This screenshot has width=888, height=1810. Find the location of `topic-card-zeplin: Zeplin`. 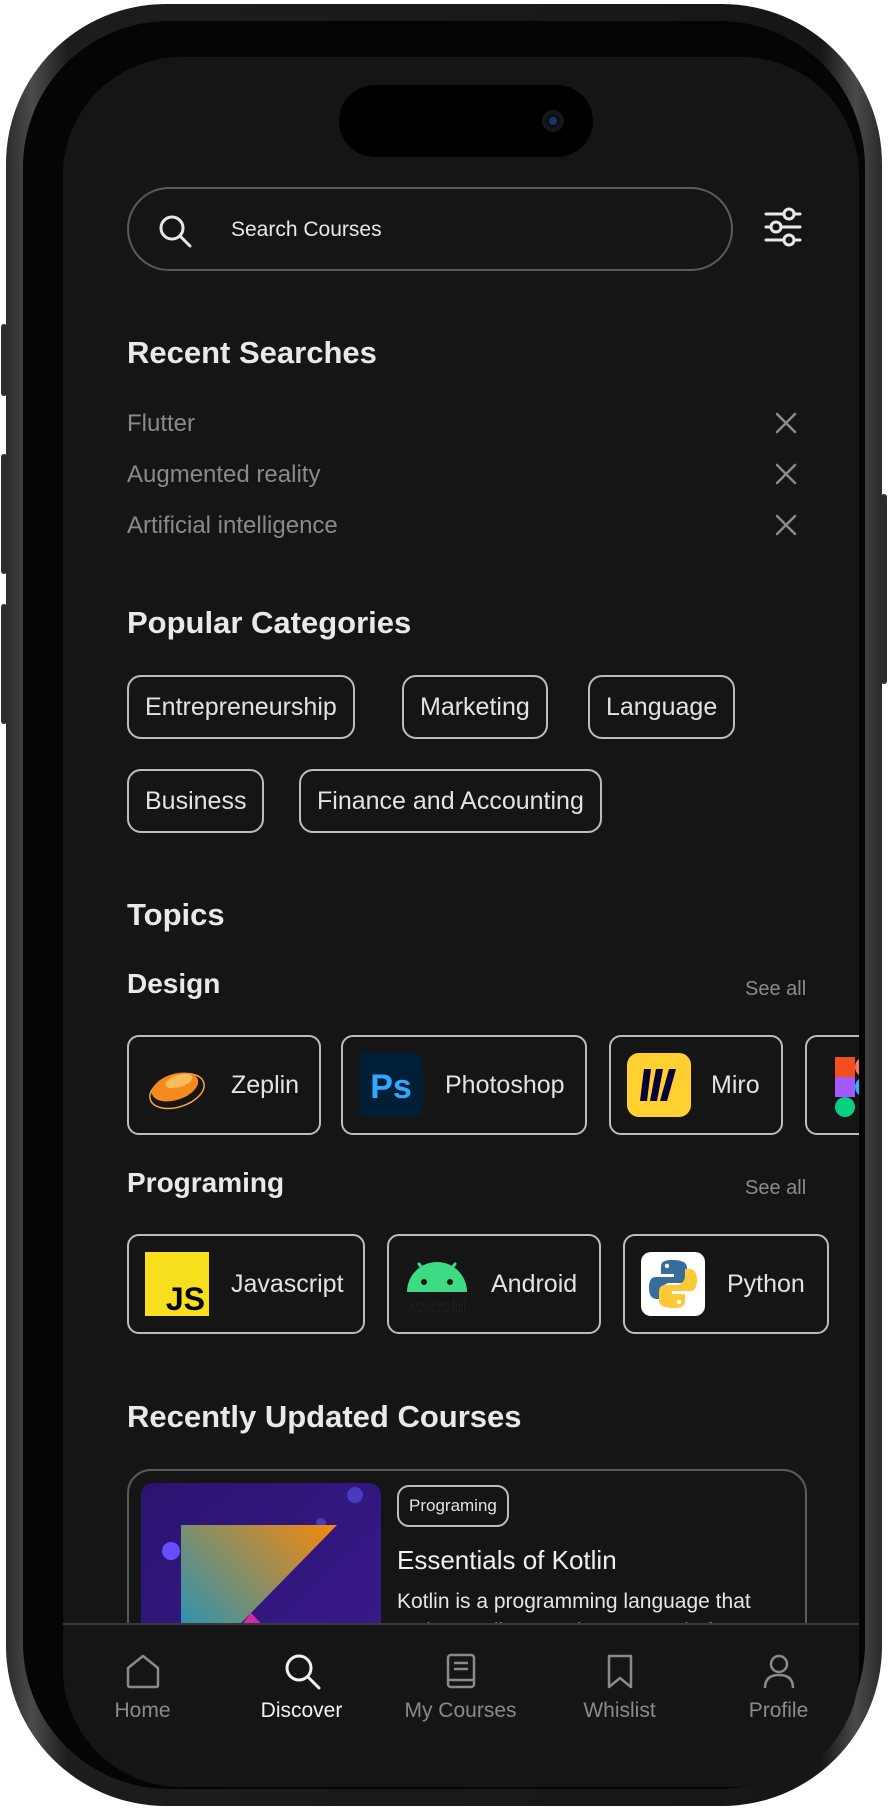

topic-card-zeplin: Zeplin is located at coordinates (224, 1085).